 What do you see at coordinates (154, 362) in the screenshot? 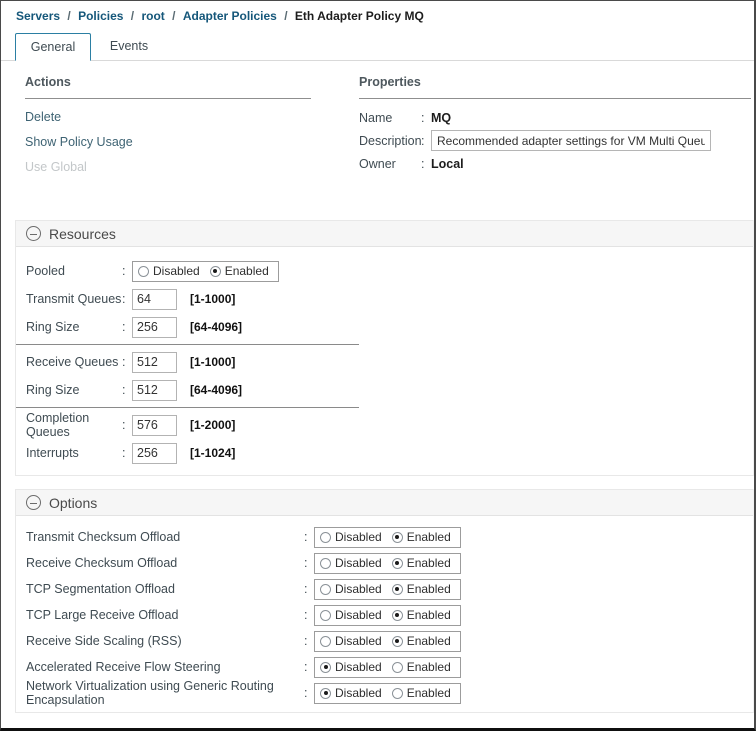
I see `receive-queues-input` at bounding box center [154, 362].